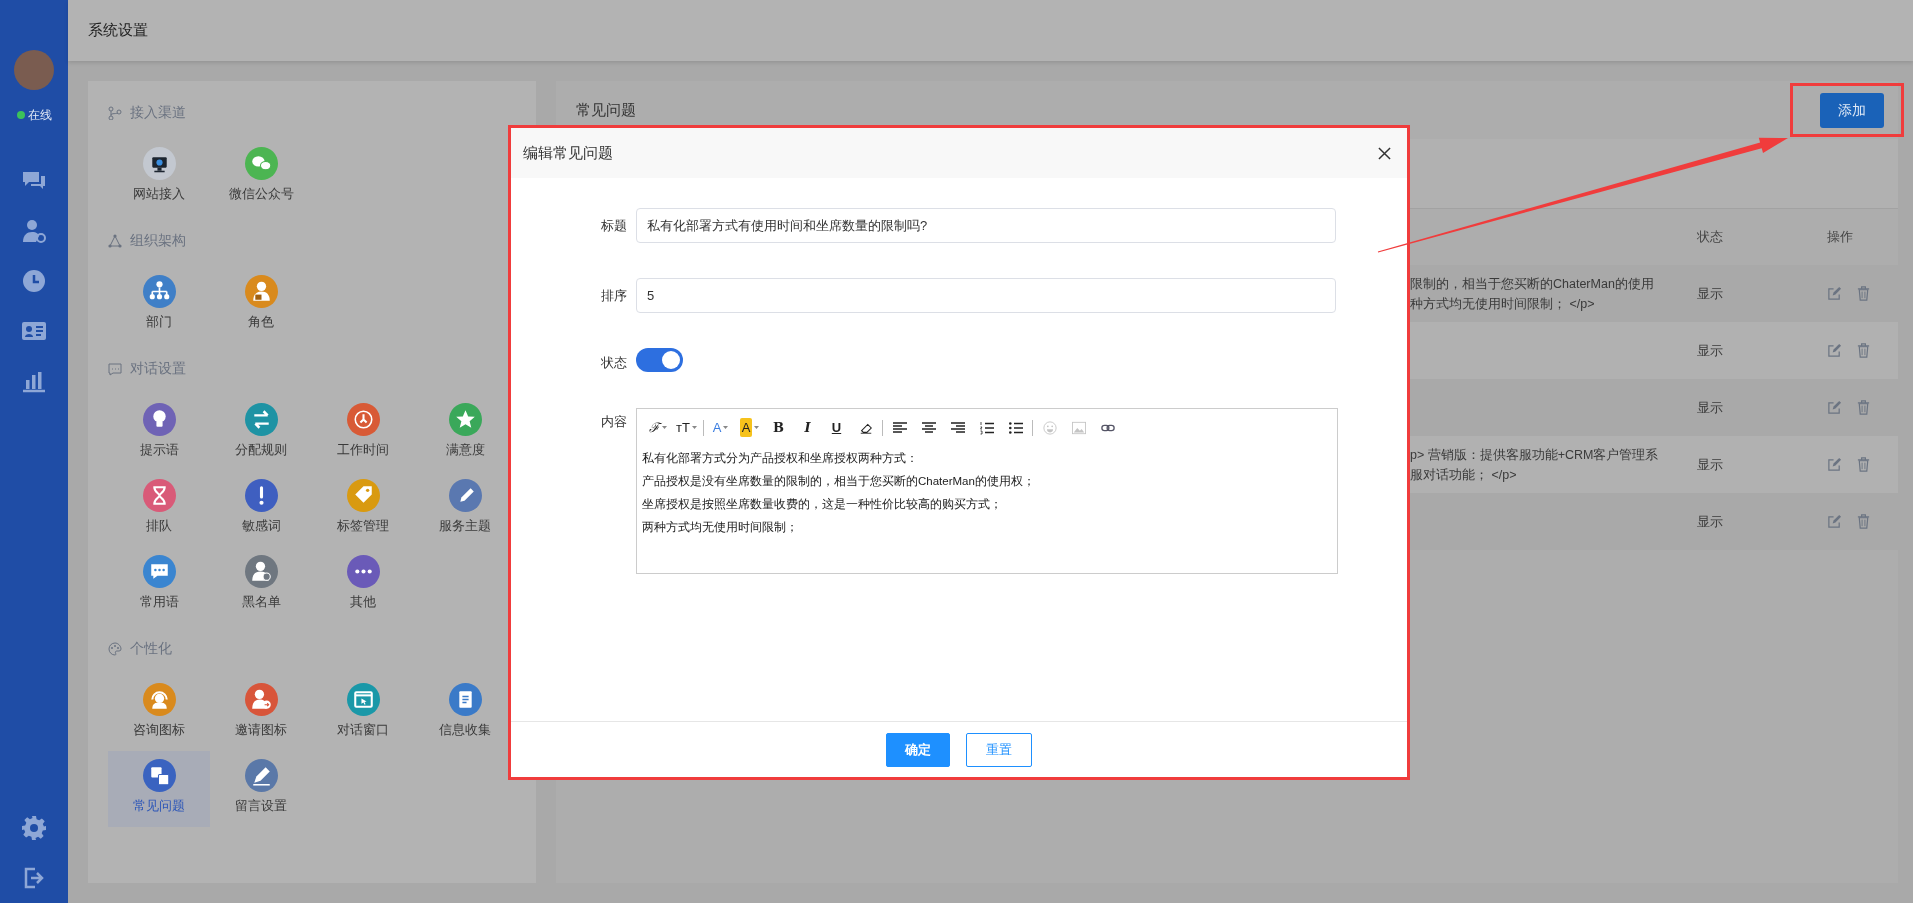 The width and height of the screenshot is (1913, 903). I want to click on toolbar-button: U, so click(836, 427).